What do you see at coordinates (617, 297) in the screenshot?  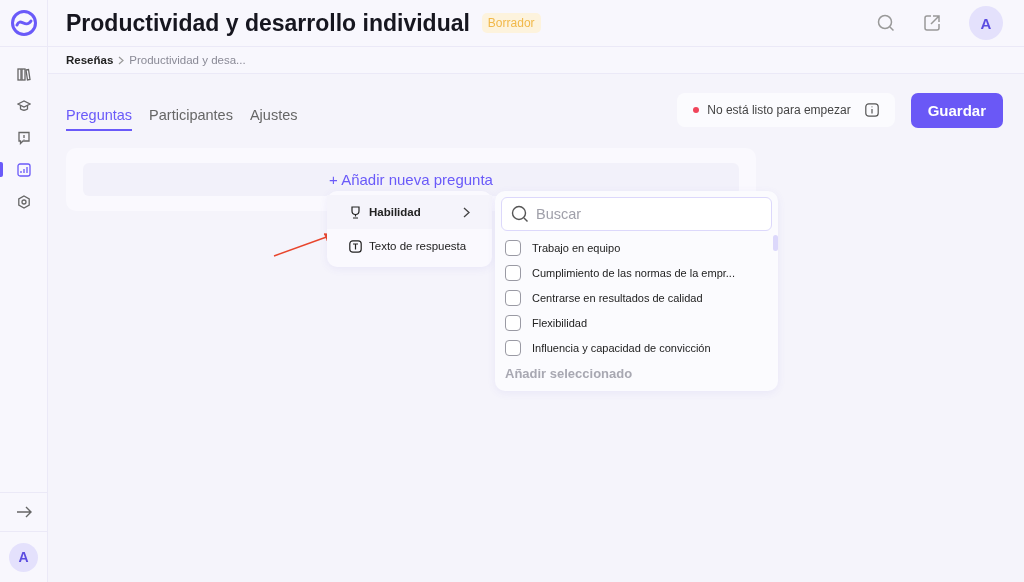 I see `skill-option-label: Centrarse en resultados de calidad` at bounding box center [617, 297].